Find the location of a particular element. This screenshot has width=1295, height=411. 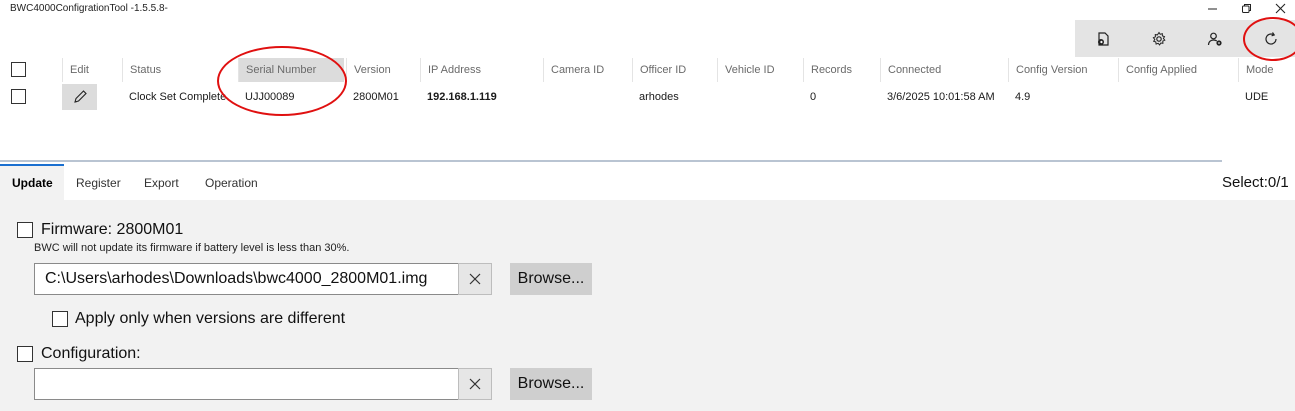

firmware-label: Firmware: 2800M01 is located at coordinates (112, 229).